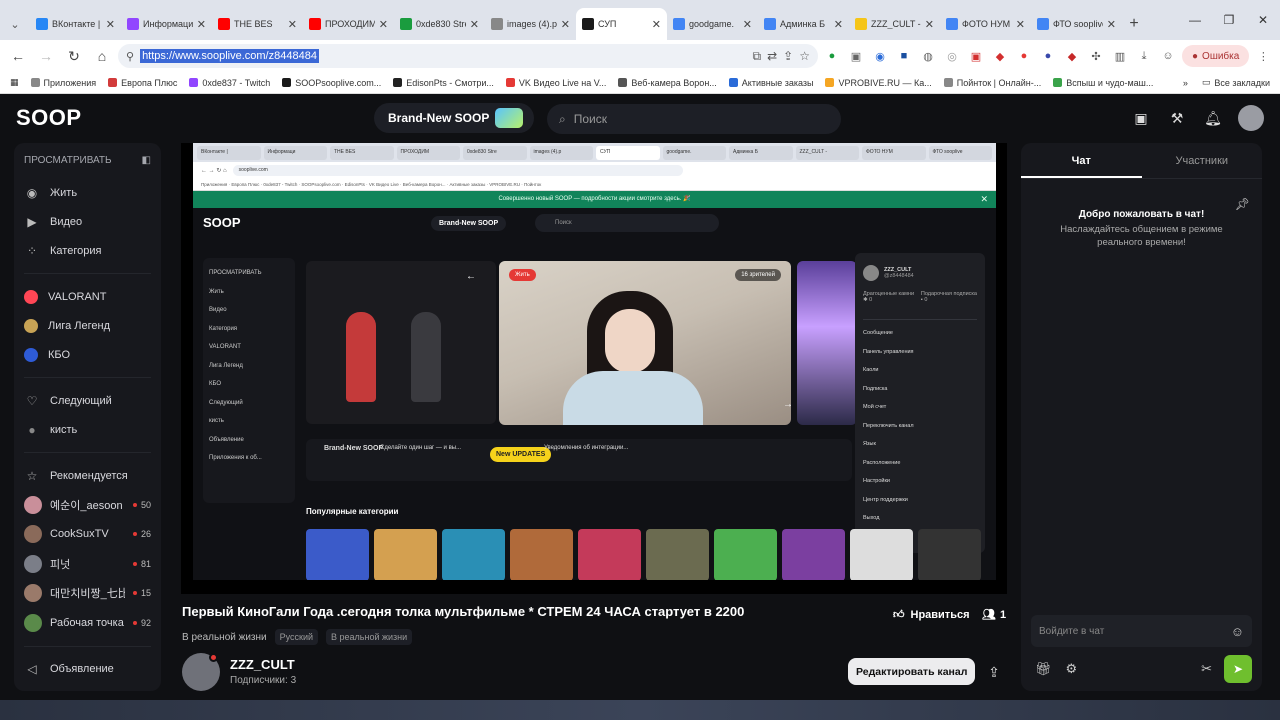 Image resolution: width=1280 pixels, height=720 pixels. Describe the element at coordinates (1251, 118) in the screenshot. I see `profile-avatar` at that location.